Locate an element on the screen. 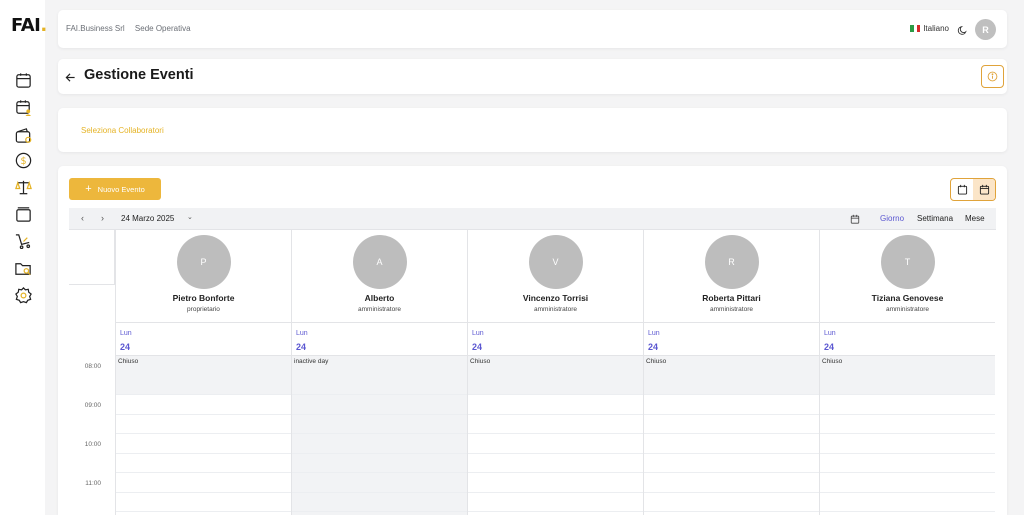 The width and height of the screenshot is (1024, 515). back-arrow-icon is located at coordinates (70, 76).